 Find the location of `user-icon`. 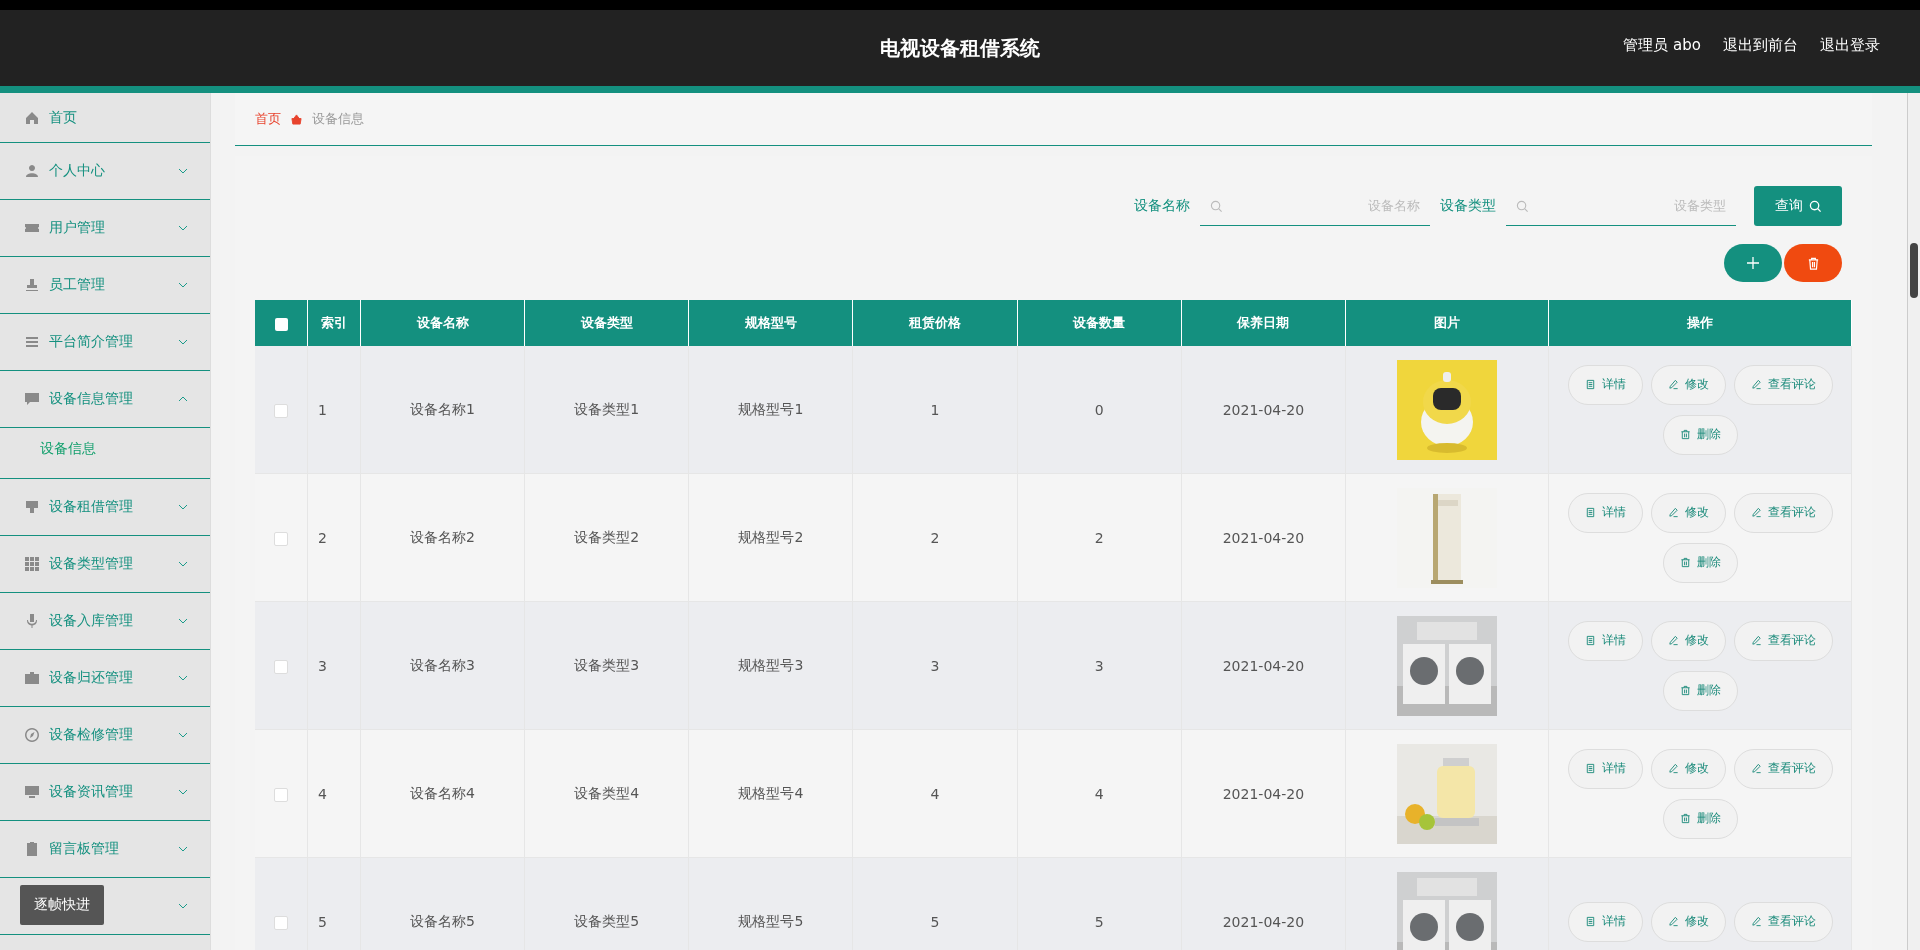

user-icon is located at coordinates (32, 171).